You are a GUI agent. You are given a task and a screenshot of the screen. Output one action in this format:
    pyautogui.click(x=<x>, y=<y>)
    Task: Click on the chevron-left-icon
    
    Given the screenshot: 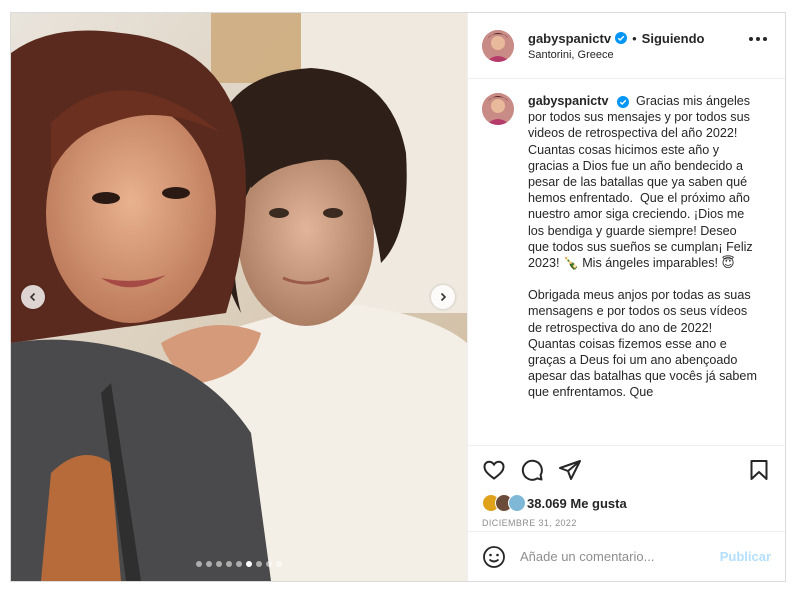 What is the action you would take?
    pyautogui.click(x=32, y=297)
    